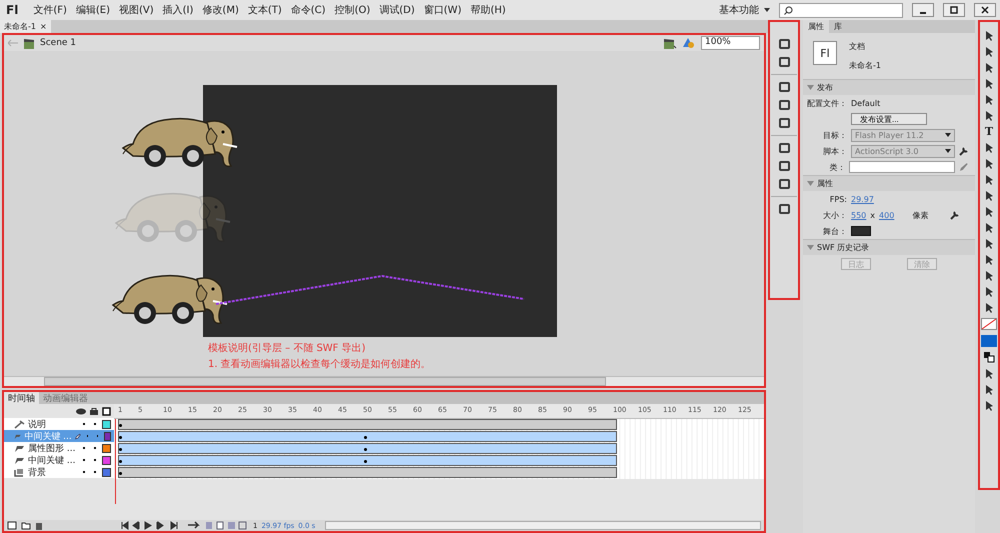  What do you see at coordinates (106, 411) in the screenshot?
I see `outline-icon` at bounding box center [106, 411].